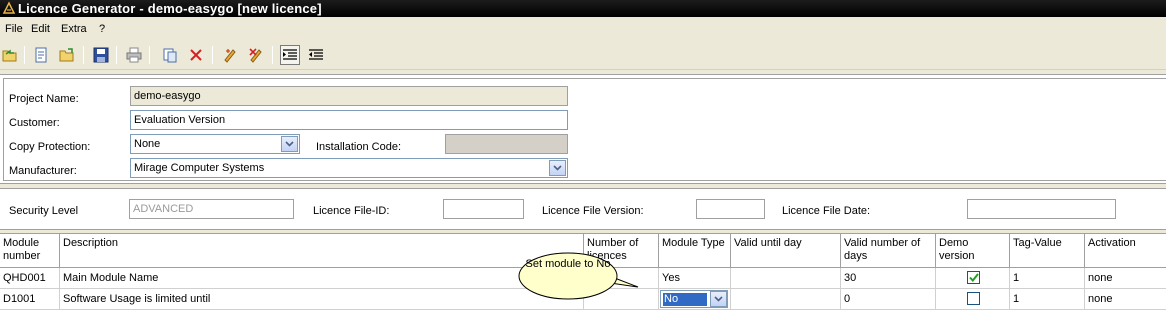 The width and height of the screenshot is (1166, 314). Describe the element at coordinates (888, 299) in the screenshot. I see `cell-valid-number-of-days: 0` at that location.